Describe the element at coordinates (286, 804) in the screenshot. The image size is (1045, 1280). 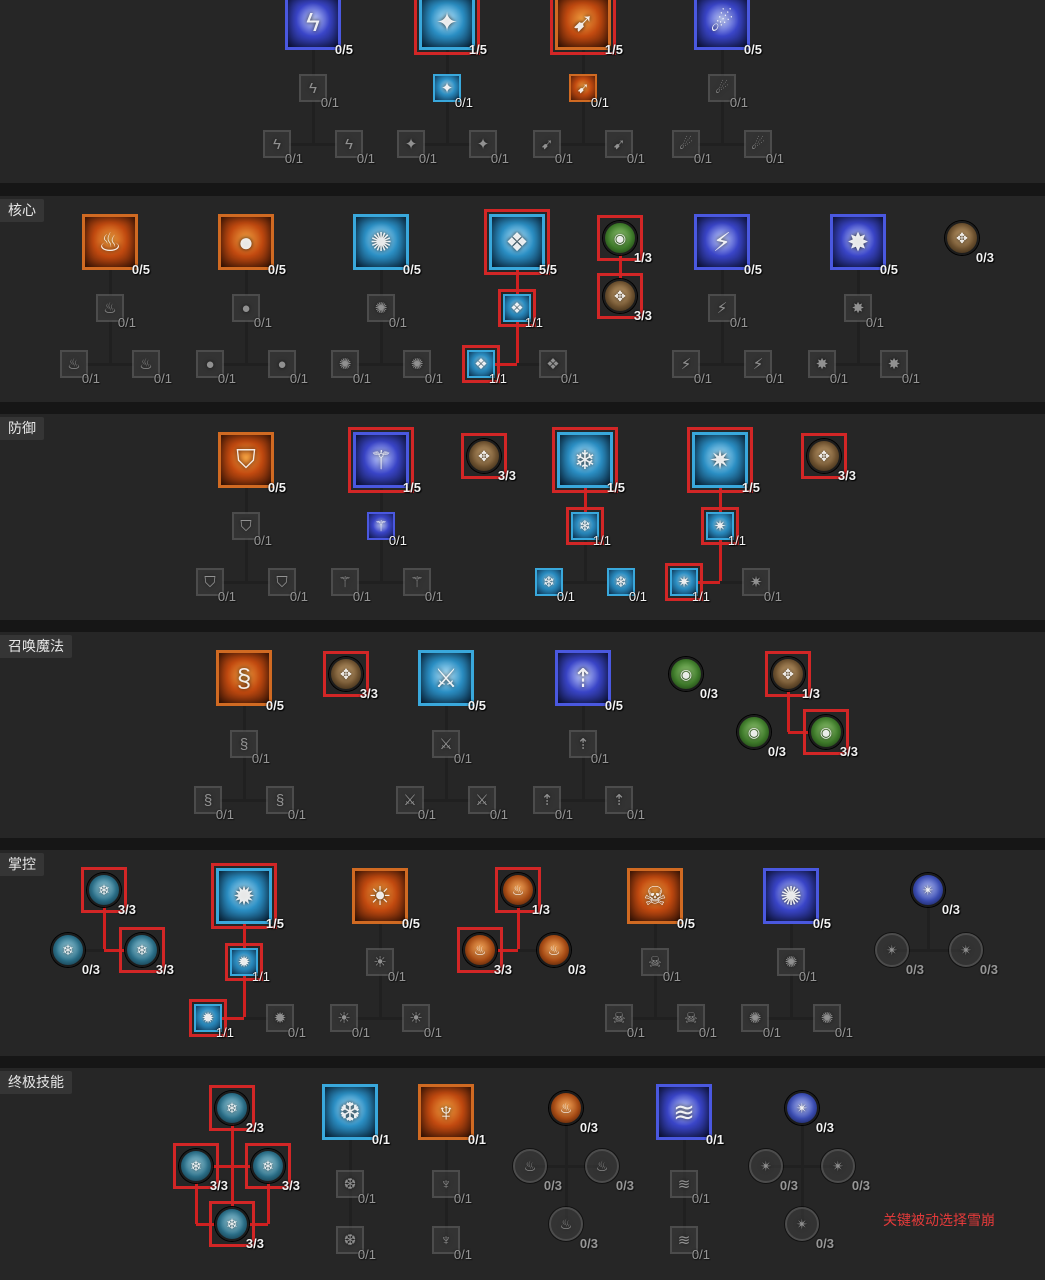
I see `skill-node-invoked-hydra: § 0/1` at that location.